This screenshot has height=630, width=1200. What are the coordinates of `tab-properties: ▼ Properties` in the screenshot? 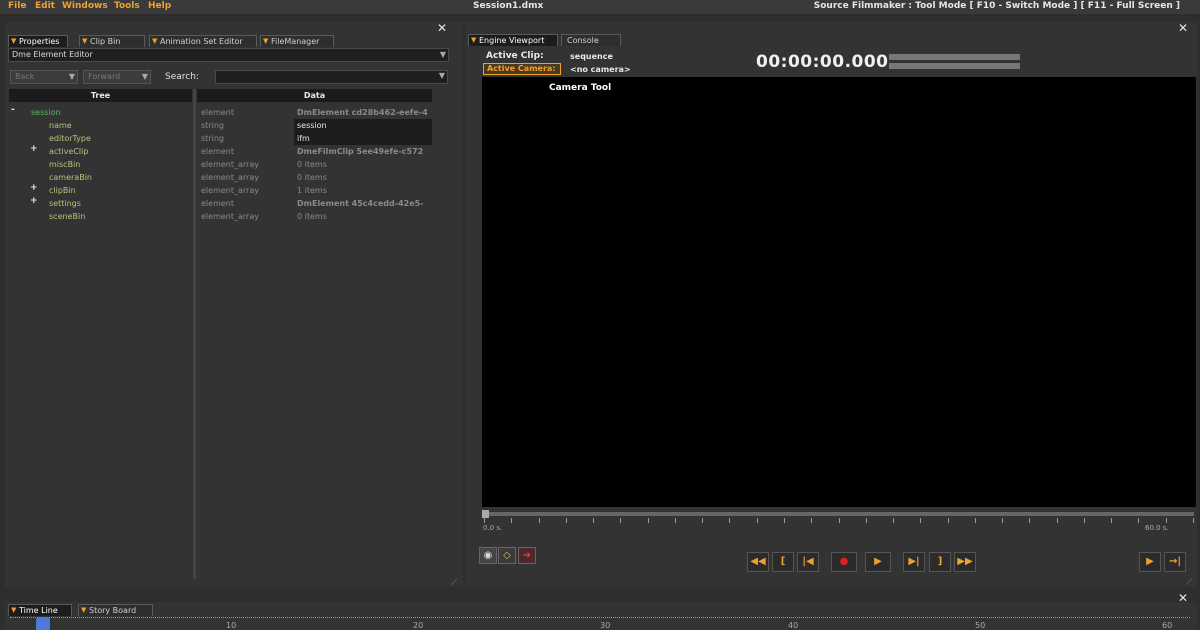 It's located at (38, 41).